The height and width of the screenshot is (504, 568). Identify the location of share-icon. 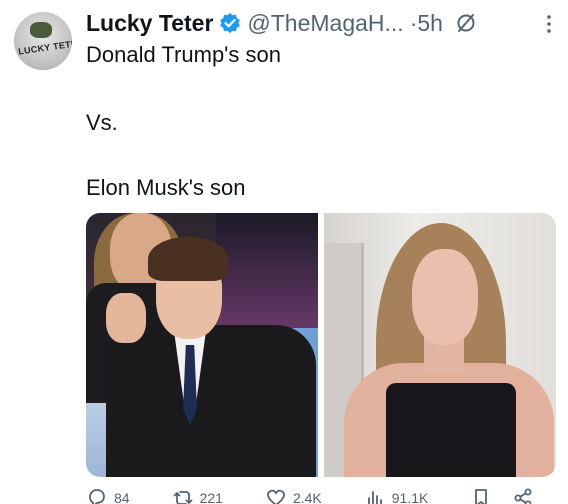
(523, 496).